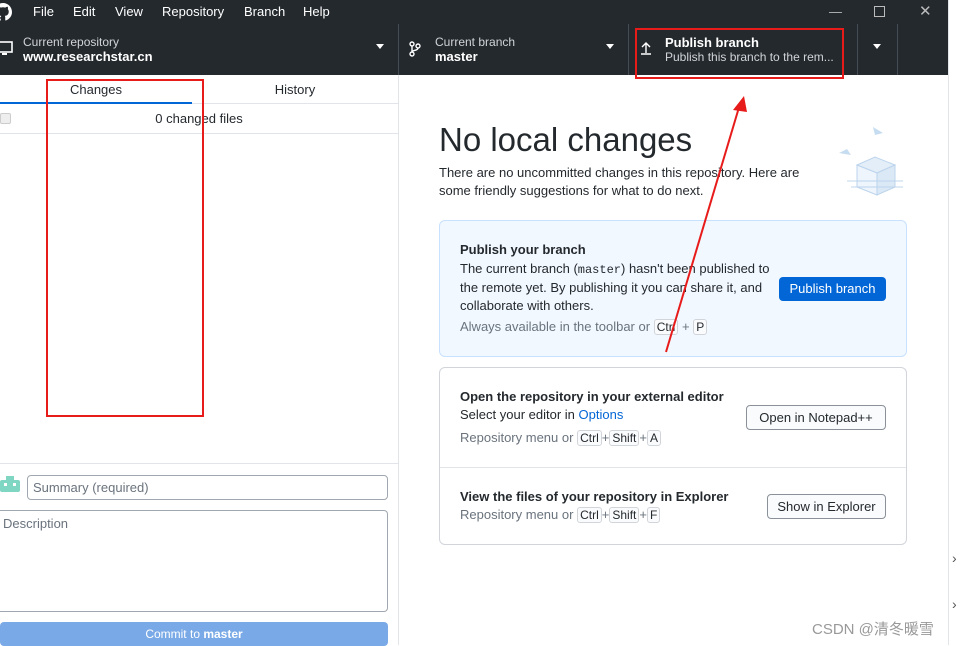 The width and height of the screenshot is (962, 646). I want to click on current-branch-label: Current branch, so click(475, 42).